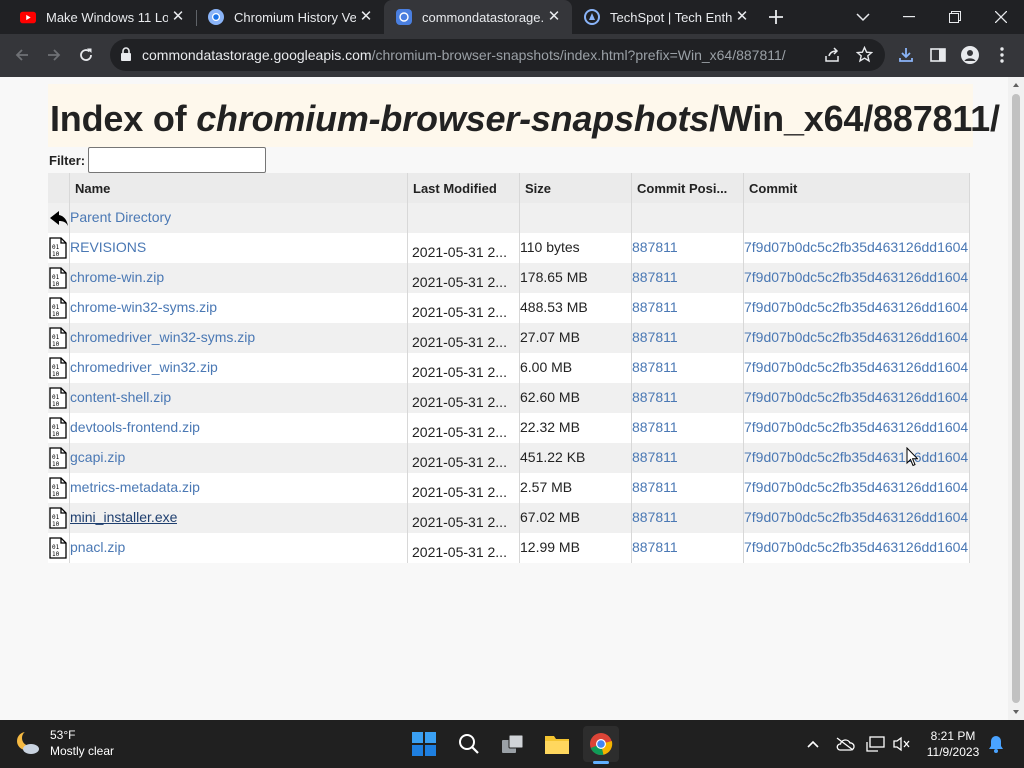 The image size is (1024, 768). I want to click on back-button, so click(22, 55).